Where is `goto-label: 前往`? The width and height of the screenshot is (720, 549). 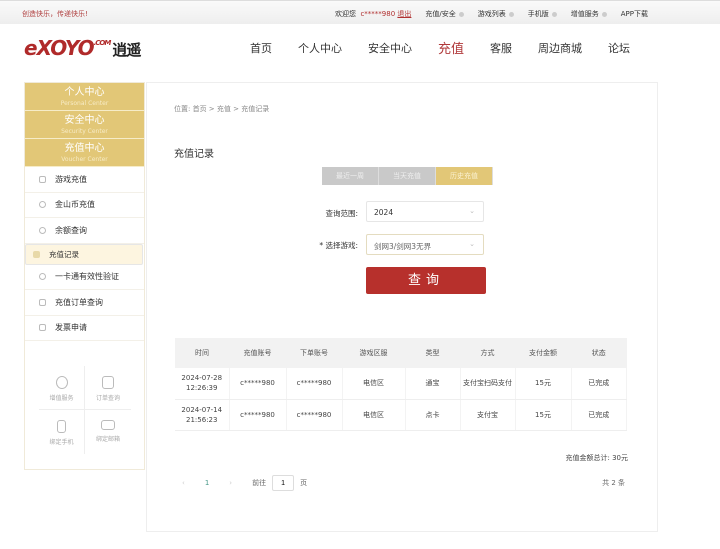 goto-label: 前往 is located at coordinates (259, 483).